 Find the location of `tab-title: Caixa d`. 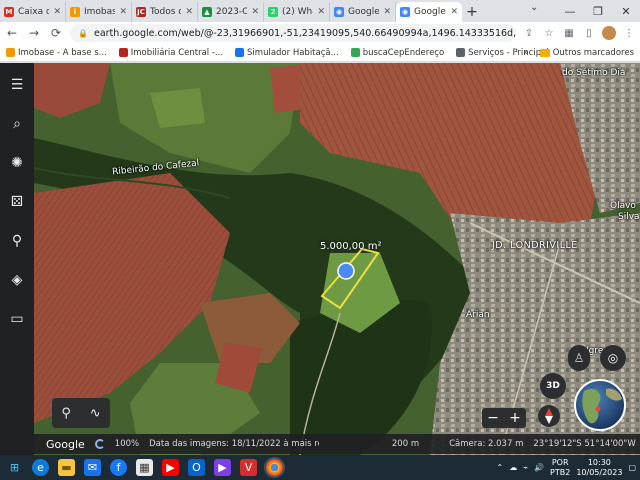

tab-title: Caixa d is located at coordinates (34, 12).